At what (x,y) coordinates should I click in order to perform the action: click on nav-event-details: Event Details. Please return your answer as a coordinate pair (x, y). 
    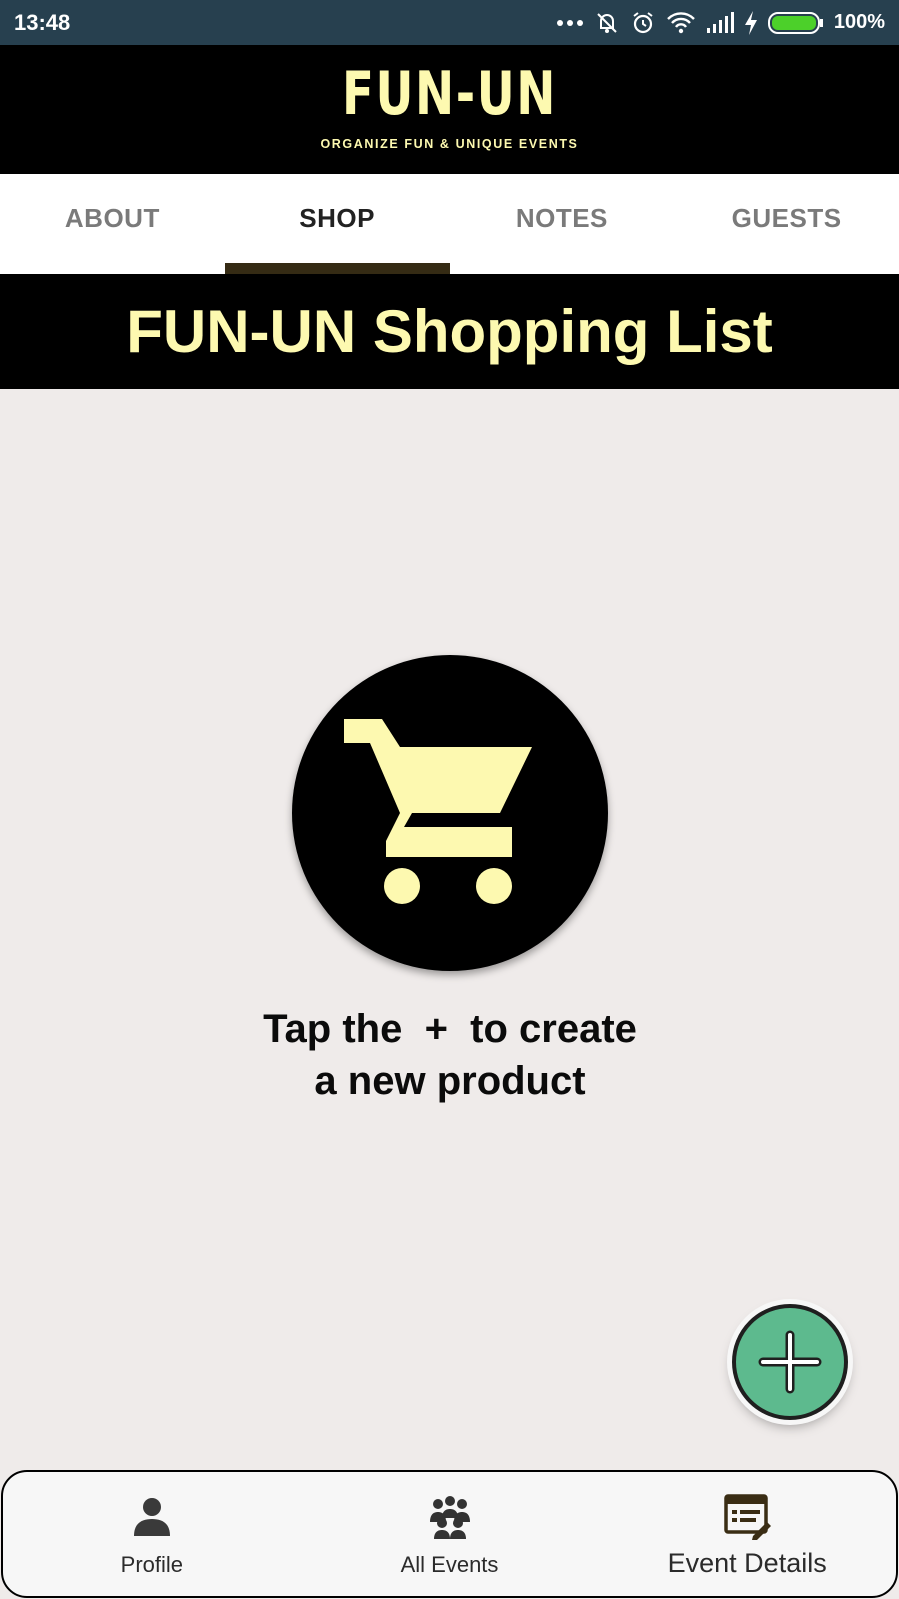
    Looking at the image, I should click on (747, 1534).